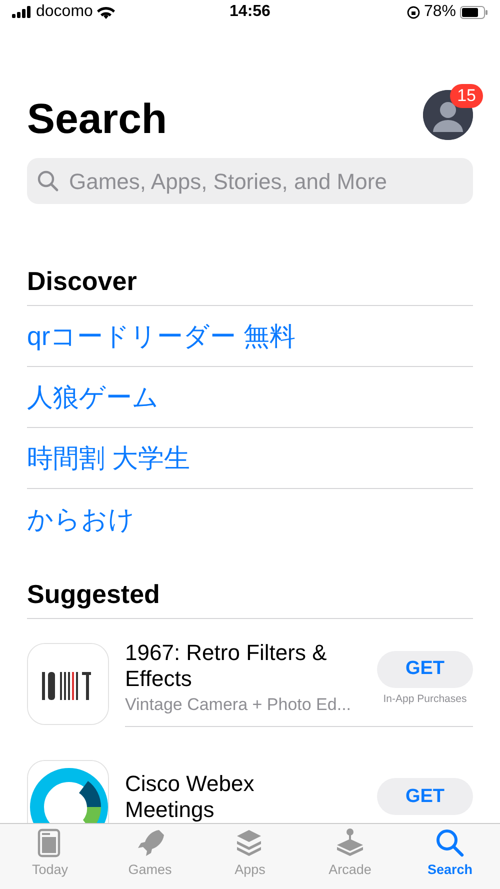 The height and width of the screenshot is (889, 500). Describe the element at coordinates (64, 12) in the screenshot. I see `carrier-name: docomo` at that location.